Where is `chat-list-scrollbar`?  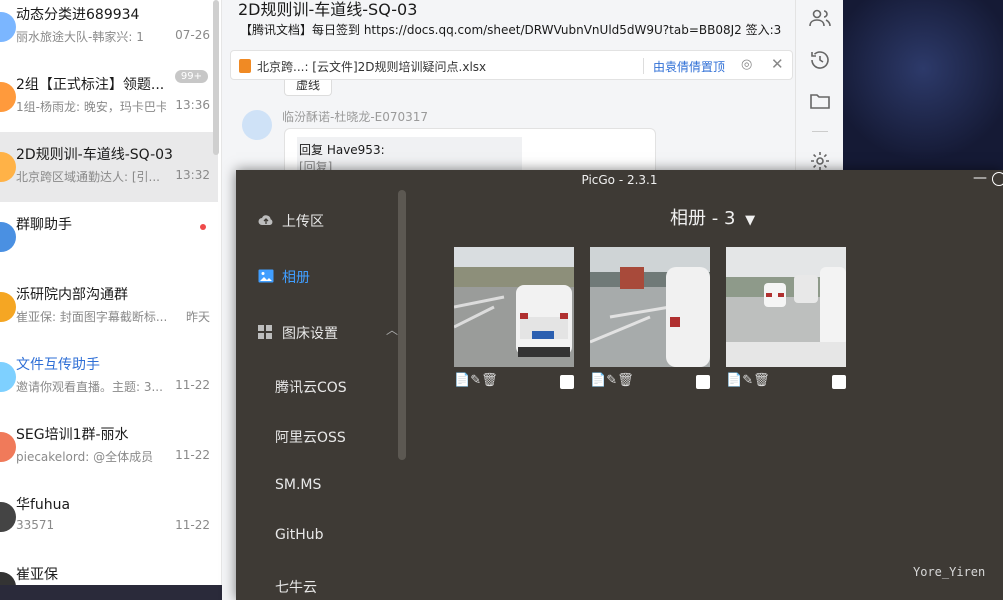 chat-list-scrollbar is located at coordinates (216, 77).